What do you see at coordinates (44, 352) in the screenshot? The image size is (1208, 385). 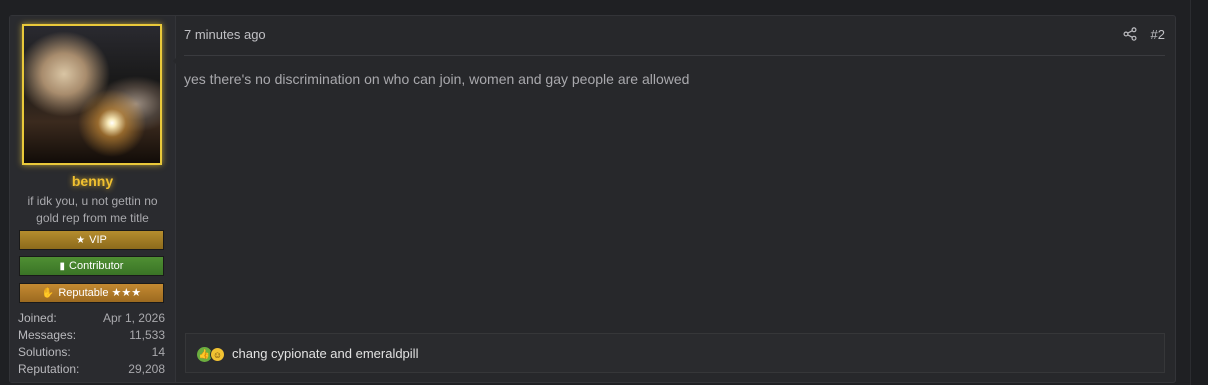 I see `stat-label: Solutions:` at bounding box center [44, 352].